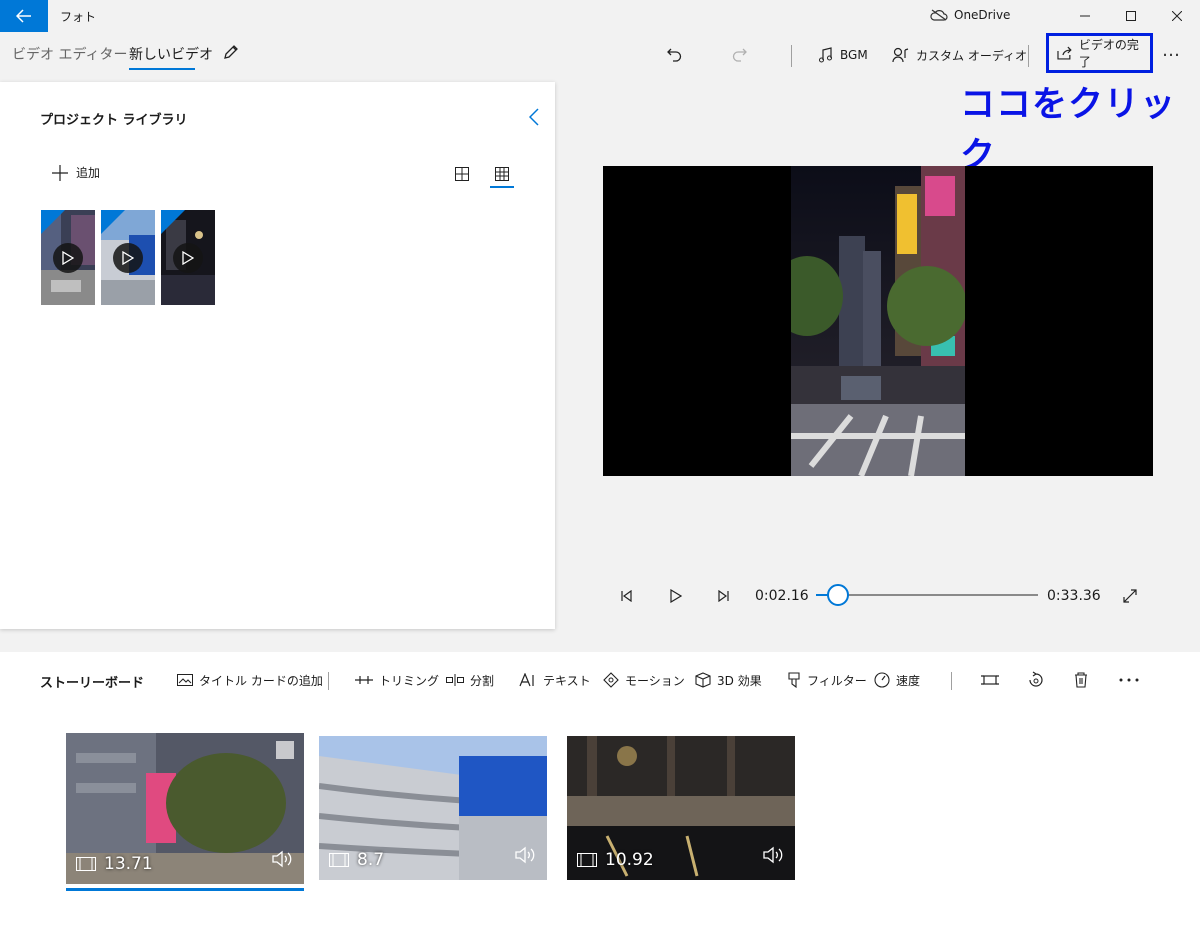 The image size is (1200, 933). What do you see at coordinates (78, 17) in the screenshot?
I see `app-title: フォト` at bounding box center [78, 17].